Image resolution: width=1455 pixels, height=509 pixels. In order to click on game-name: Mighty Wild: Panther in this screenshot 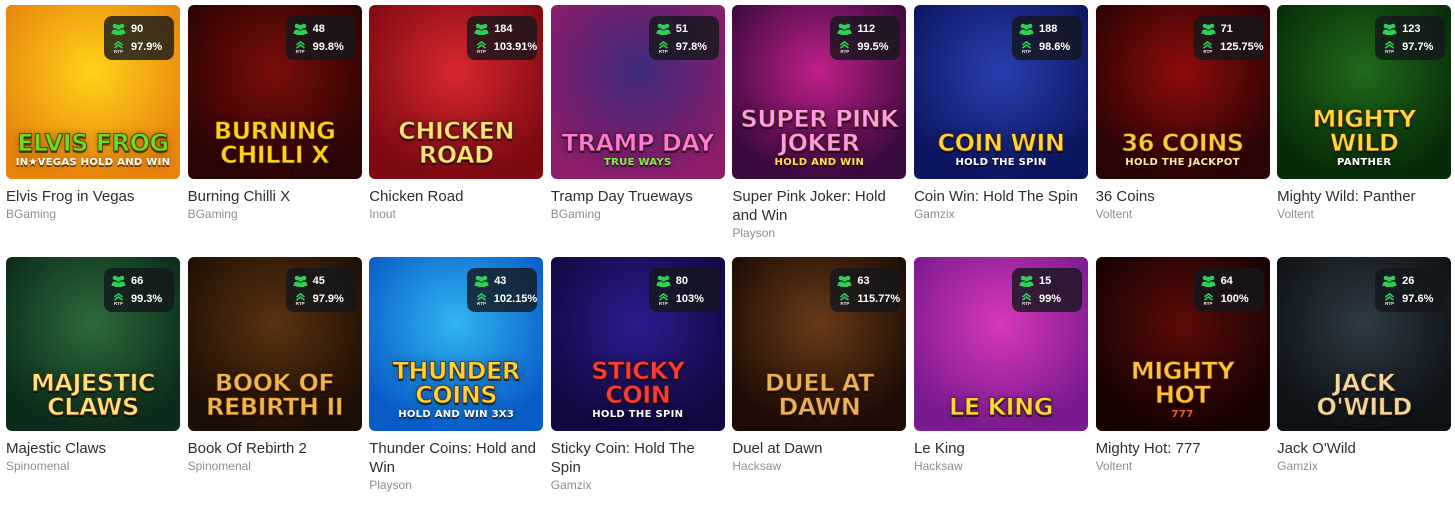, I will do `click(1364, 196)`.